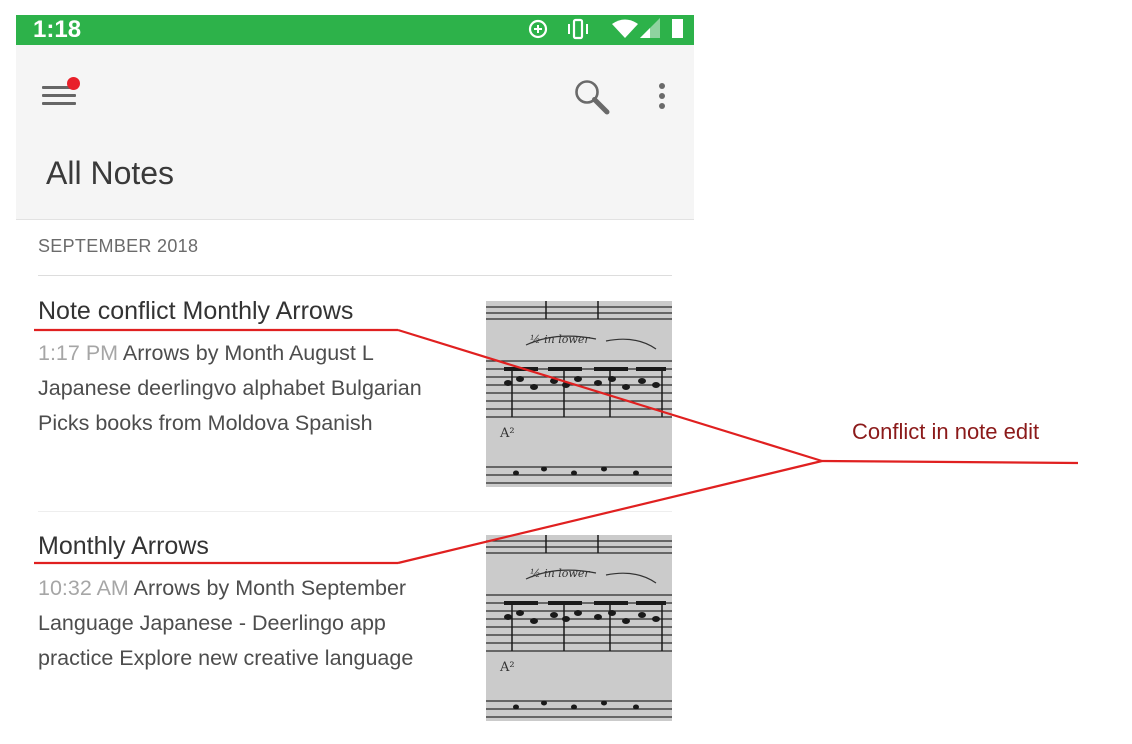 The height and width of the screenshot is (744, 1132). What do you see at coordinates (950, 462) in the screenshot?
I see `annotation-leader-line` at bounding box center [950, 462].